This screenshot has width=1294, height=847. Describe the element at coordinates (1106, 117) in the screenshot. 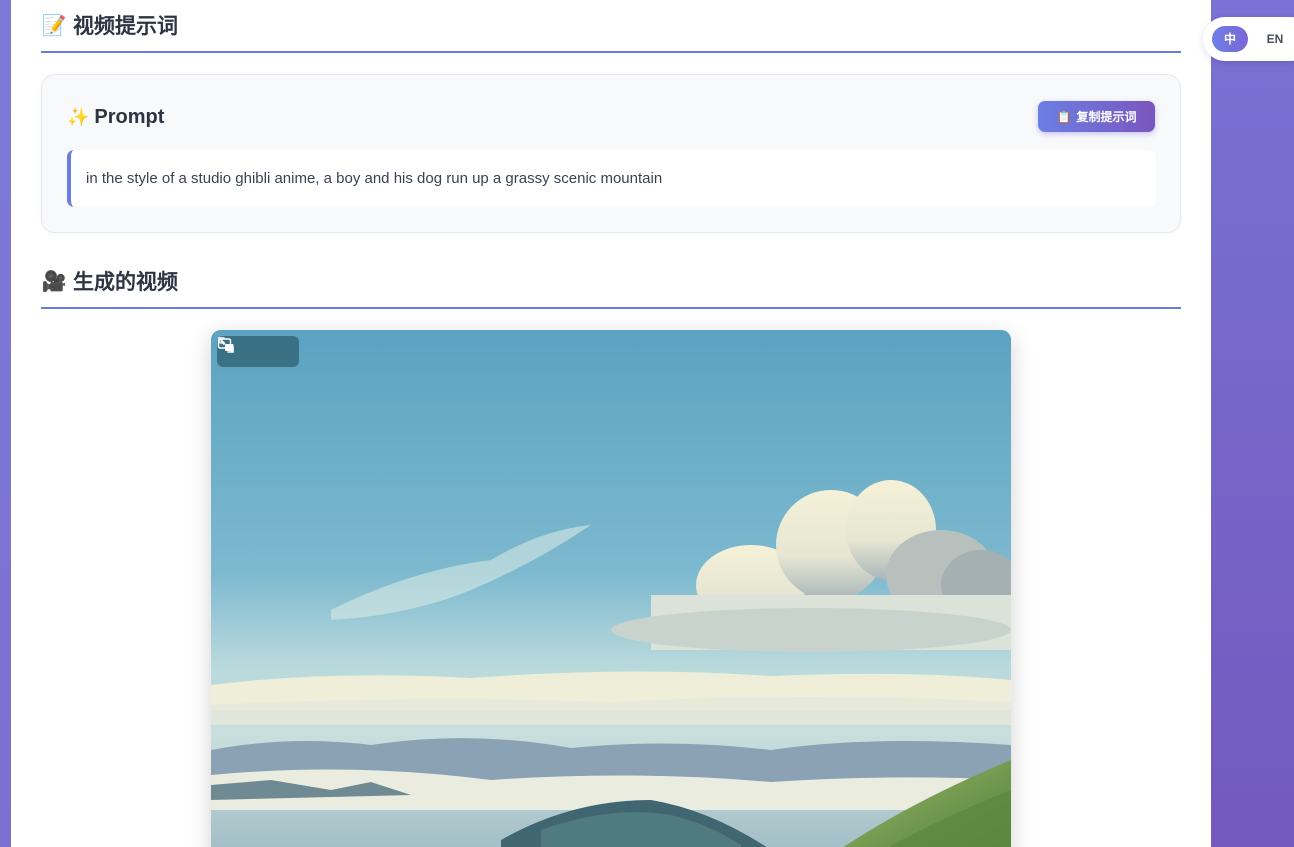

I see `copy-prompt-button-label: 复制提示词` at that location.